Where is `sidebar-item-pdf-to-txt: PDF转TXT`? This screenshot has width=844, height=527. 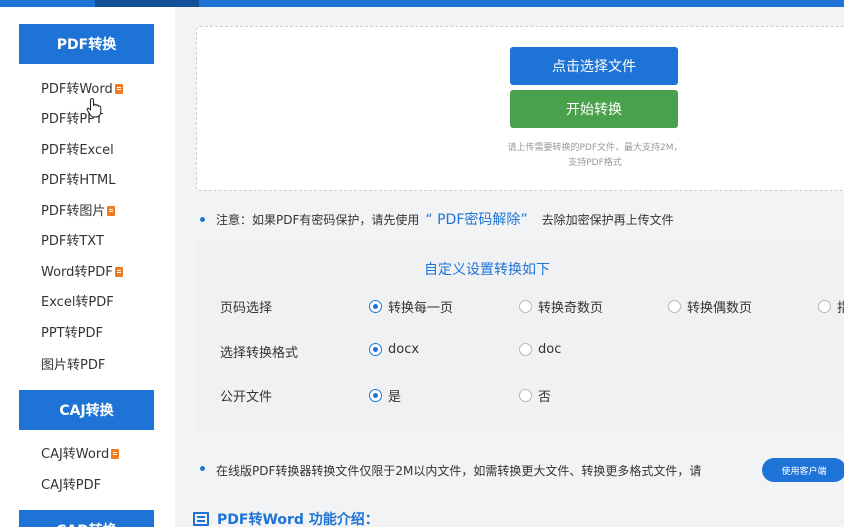 sidebar-item-pdf-to-txt: PDF转TXT is located at coordinates (72, 242).